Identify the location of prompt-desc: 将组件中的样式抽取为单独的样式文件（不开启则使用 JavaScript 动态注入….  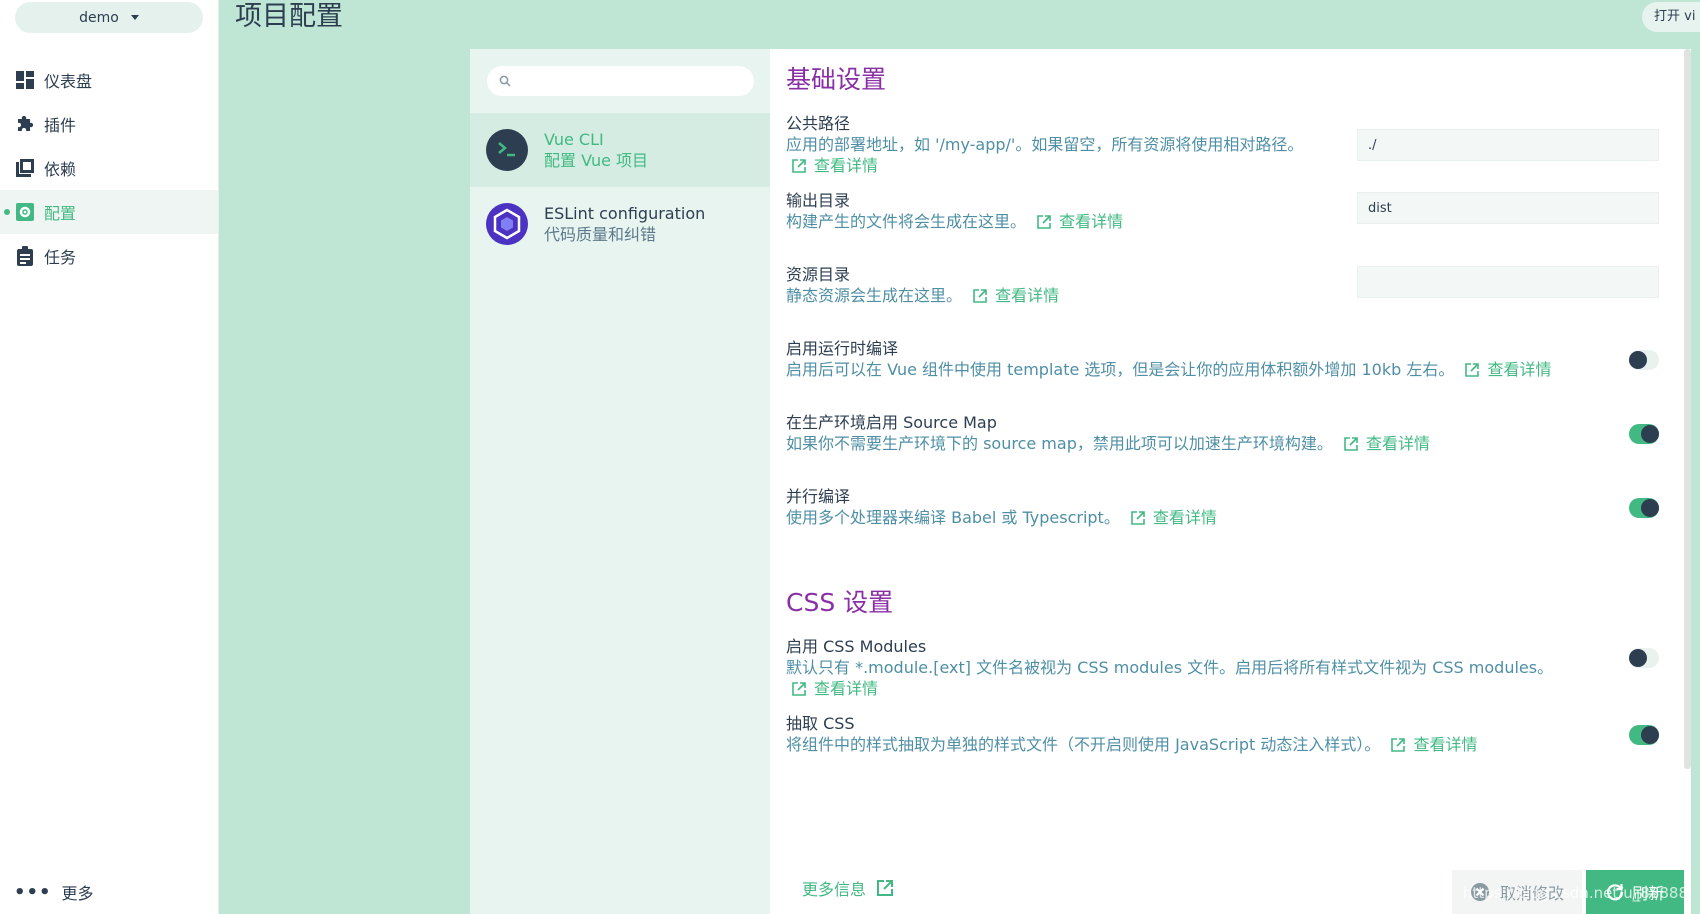
(1185, 744).